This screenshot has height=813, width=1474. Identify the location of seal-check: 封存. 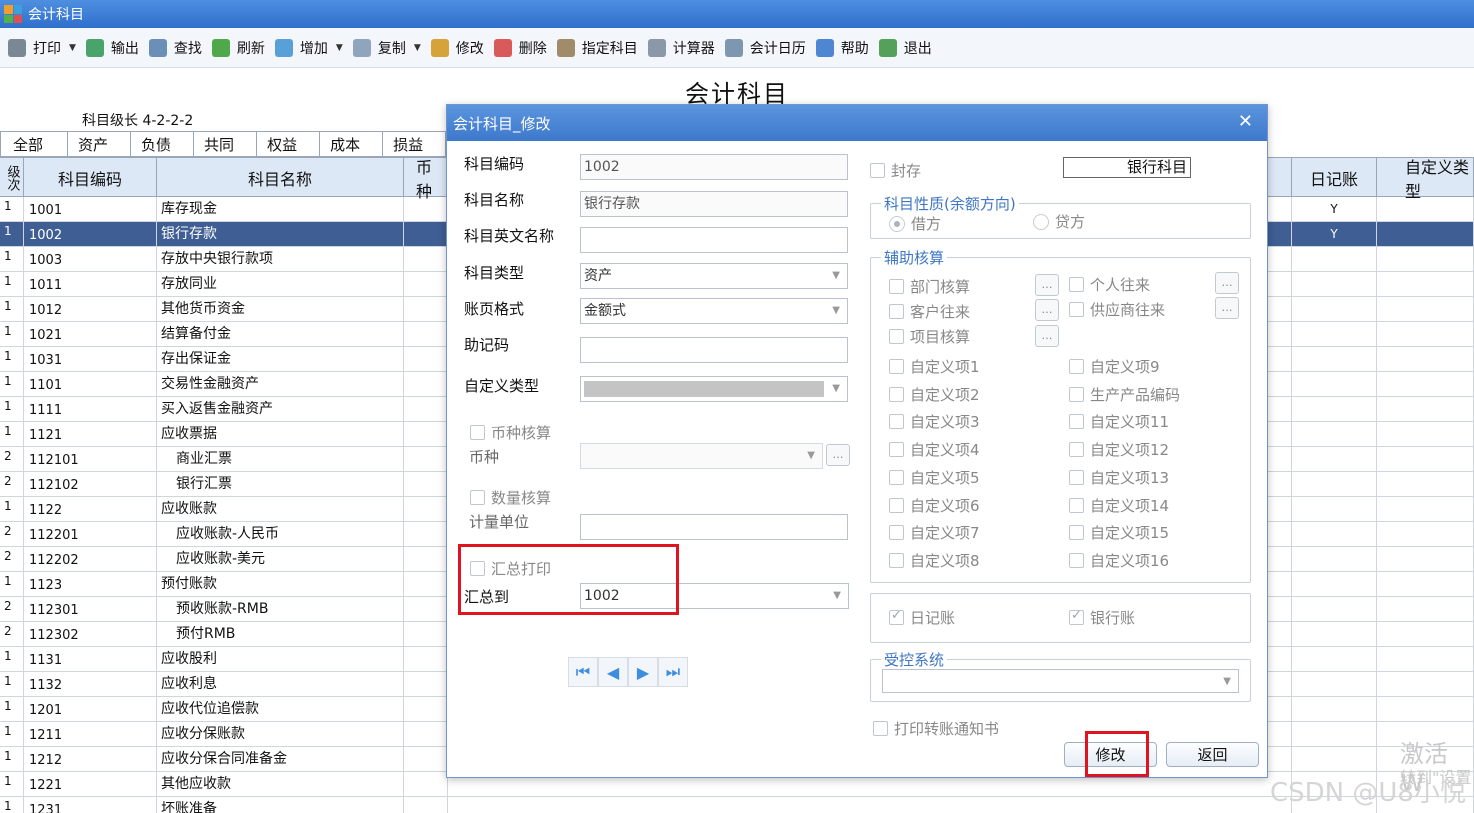
(895, 170).